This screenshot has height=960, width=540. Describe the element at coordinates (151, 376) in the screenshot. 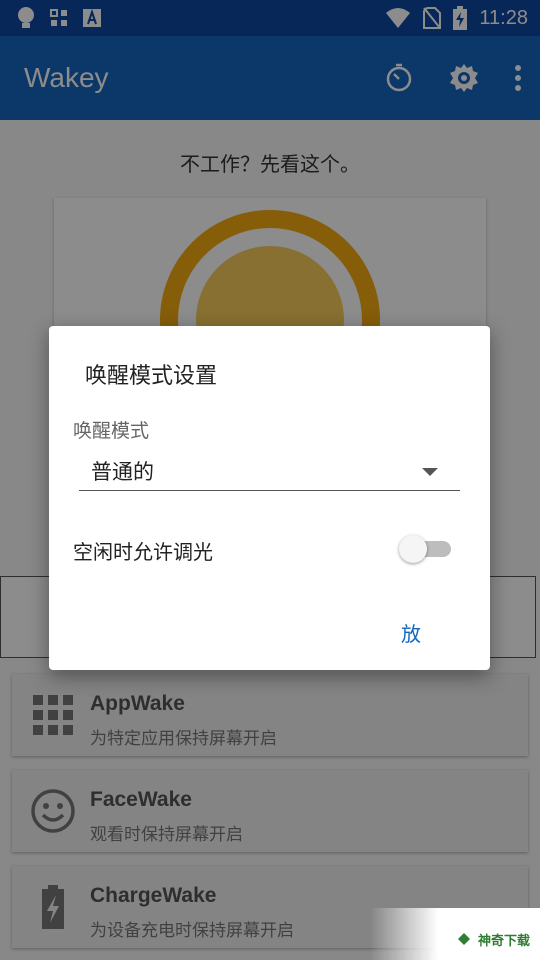

I see `dialog-title: 唤醒模式设置` at that location.